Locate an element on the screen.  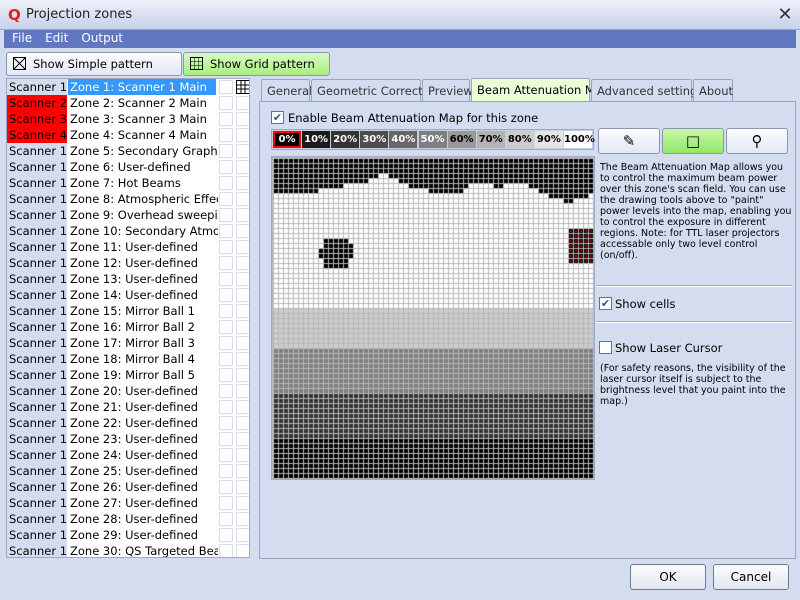
zone-row: Scanner 1 Zone 30: QS Targeted Beams is located at coordinates (128, 550).